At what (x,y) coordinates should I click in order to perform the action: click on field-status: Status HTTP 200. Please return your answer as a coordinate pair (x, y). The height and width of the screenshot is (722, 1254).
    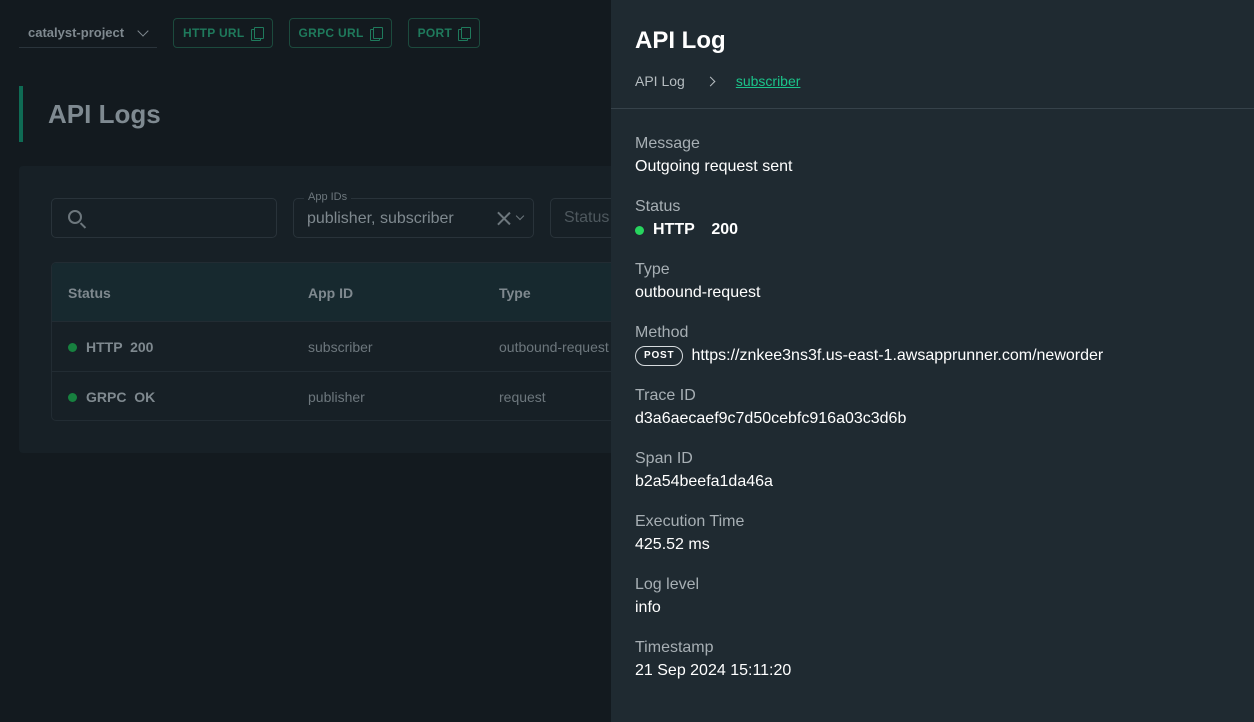
    Looking at the image, I should click on (686, 218).